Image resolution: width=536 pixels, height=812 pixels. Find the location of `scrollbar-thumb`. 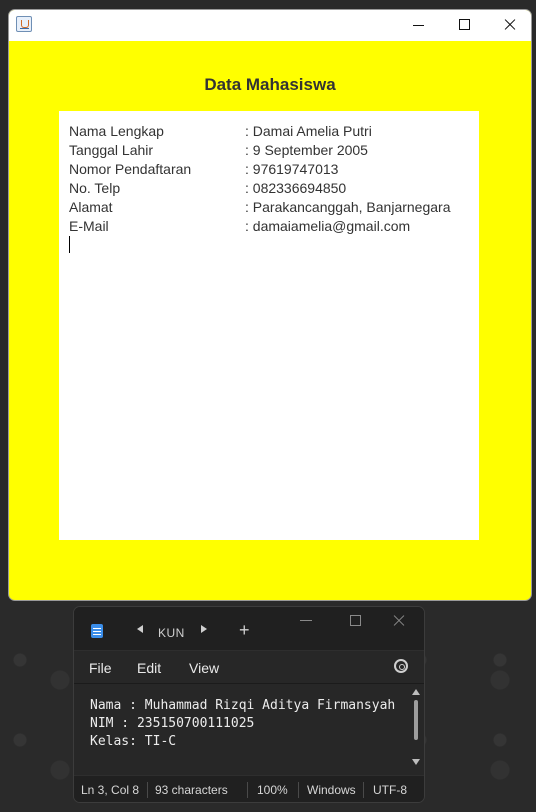

scrollbar-thumb is located at coordinates (416, 720).